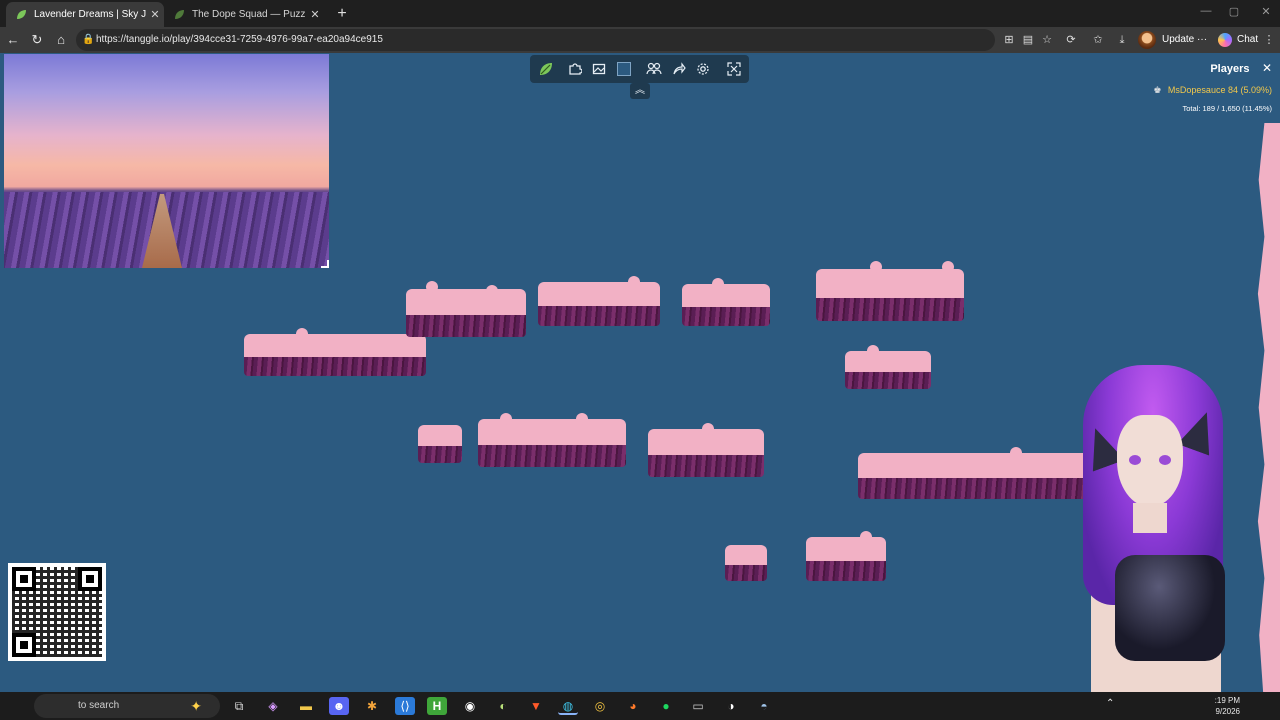 Image resolution: width=1280 pixels, height=720 pixels. I want to click on players-panel-header: Players ✕, so click(1241, 68).